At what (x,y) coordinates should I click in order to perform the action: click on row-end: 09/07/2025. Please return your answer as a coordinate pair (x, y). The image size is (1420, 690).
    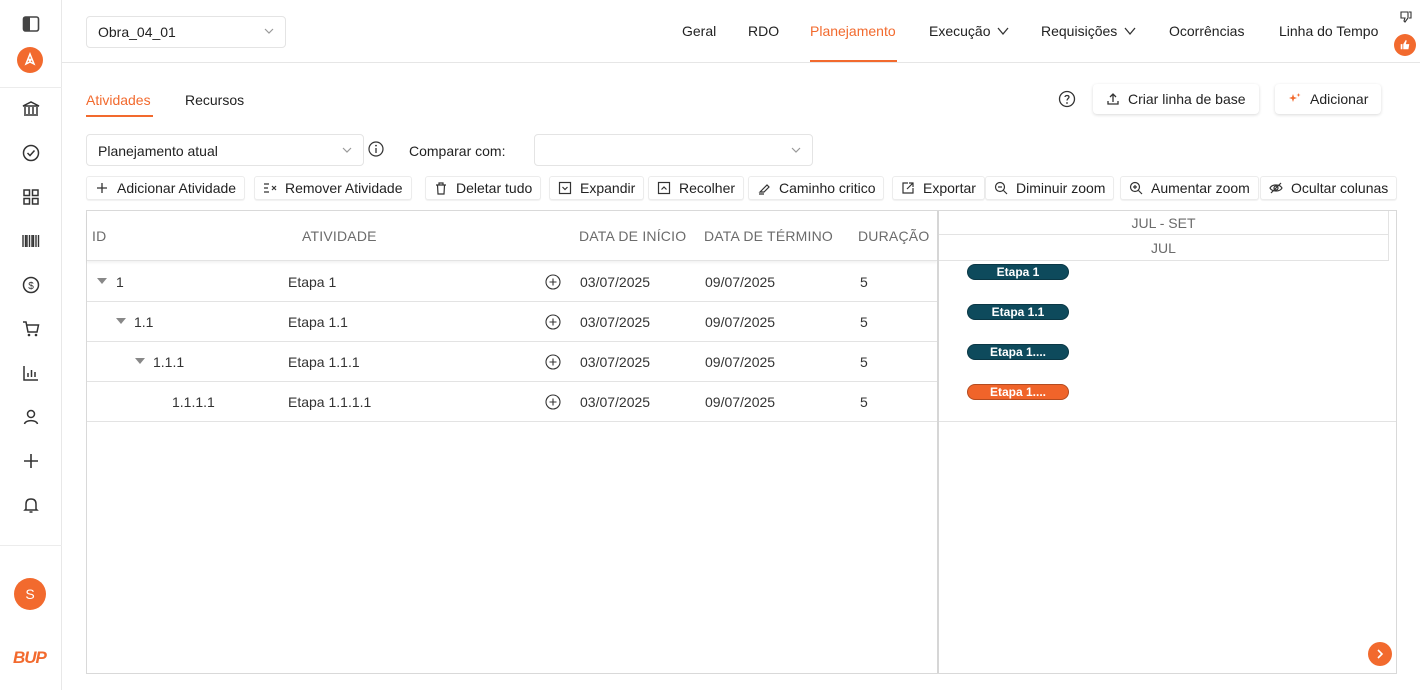
    Looking at the image, I should click on (740, 322).